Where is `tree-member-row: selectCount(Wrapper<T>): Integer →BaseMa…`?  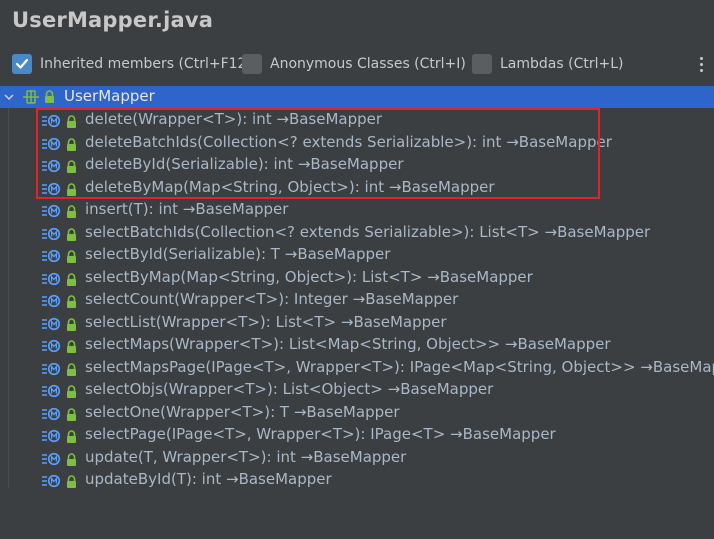 tree-member-row: selectCount(Wrapper<T>): Integer →BaseMa… is located at coordinates (357, 300).